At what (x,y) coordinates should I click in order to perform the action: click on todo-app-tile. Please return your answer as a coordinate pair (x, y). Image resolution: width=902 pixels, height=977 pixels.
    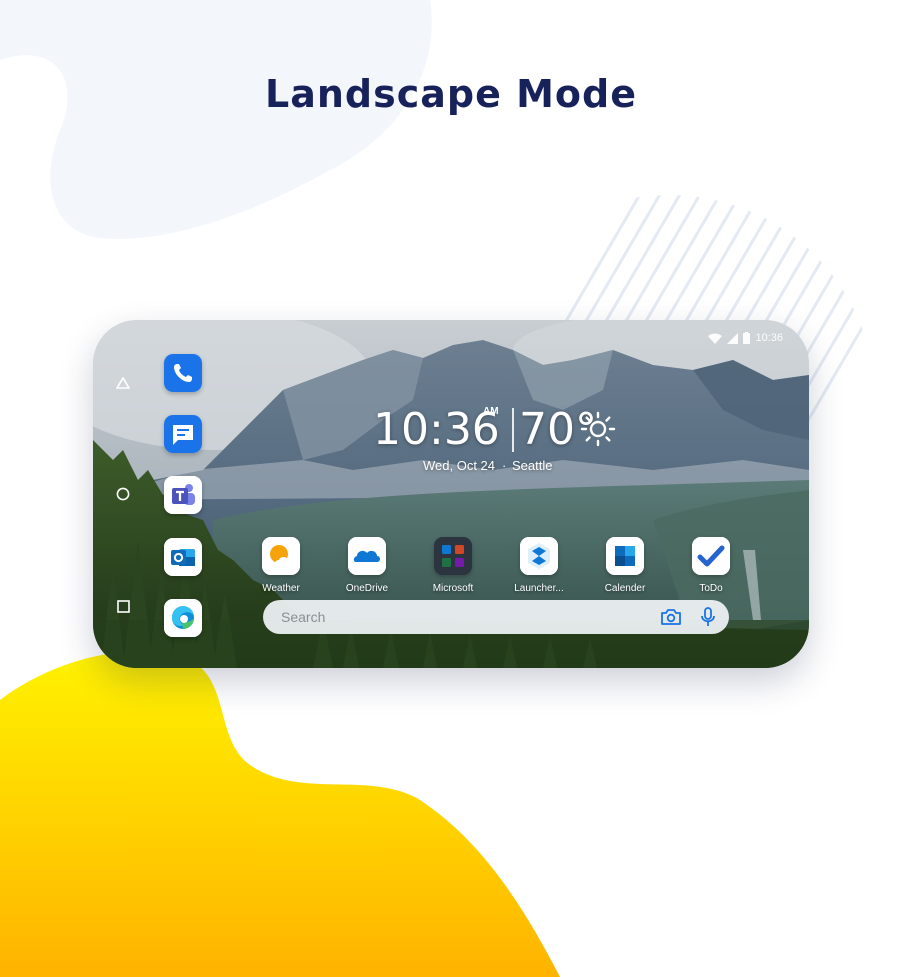
    Looking at the image, I should click on (711, 556).